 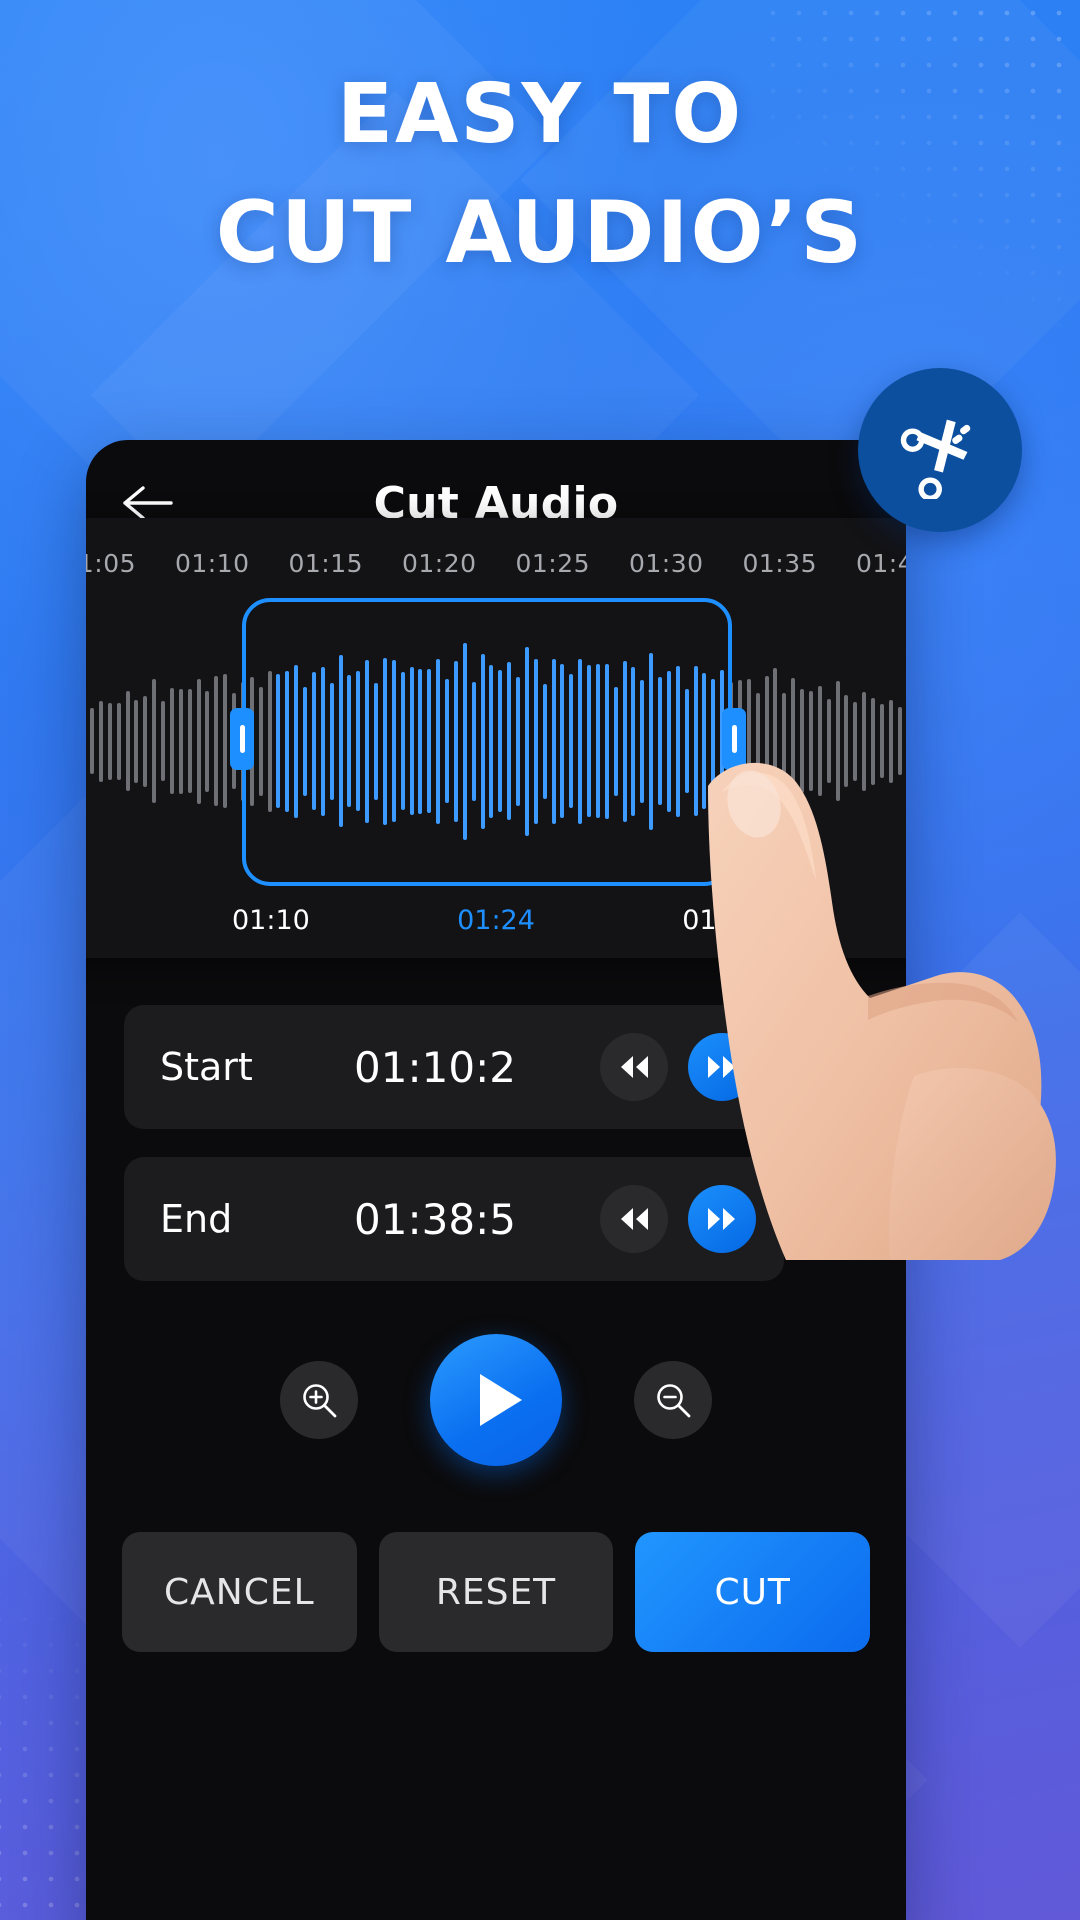 What do you see at coordinates (882, 1011) in the screenshot?
I see `pointing-hand-illustration` at bounding box center [882, 1011].